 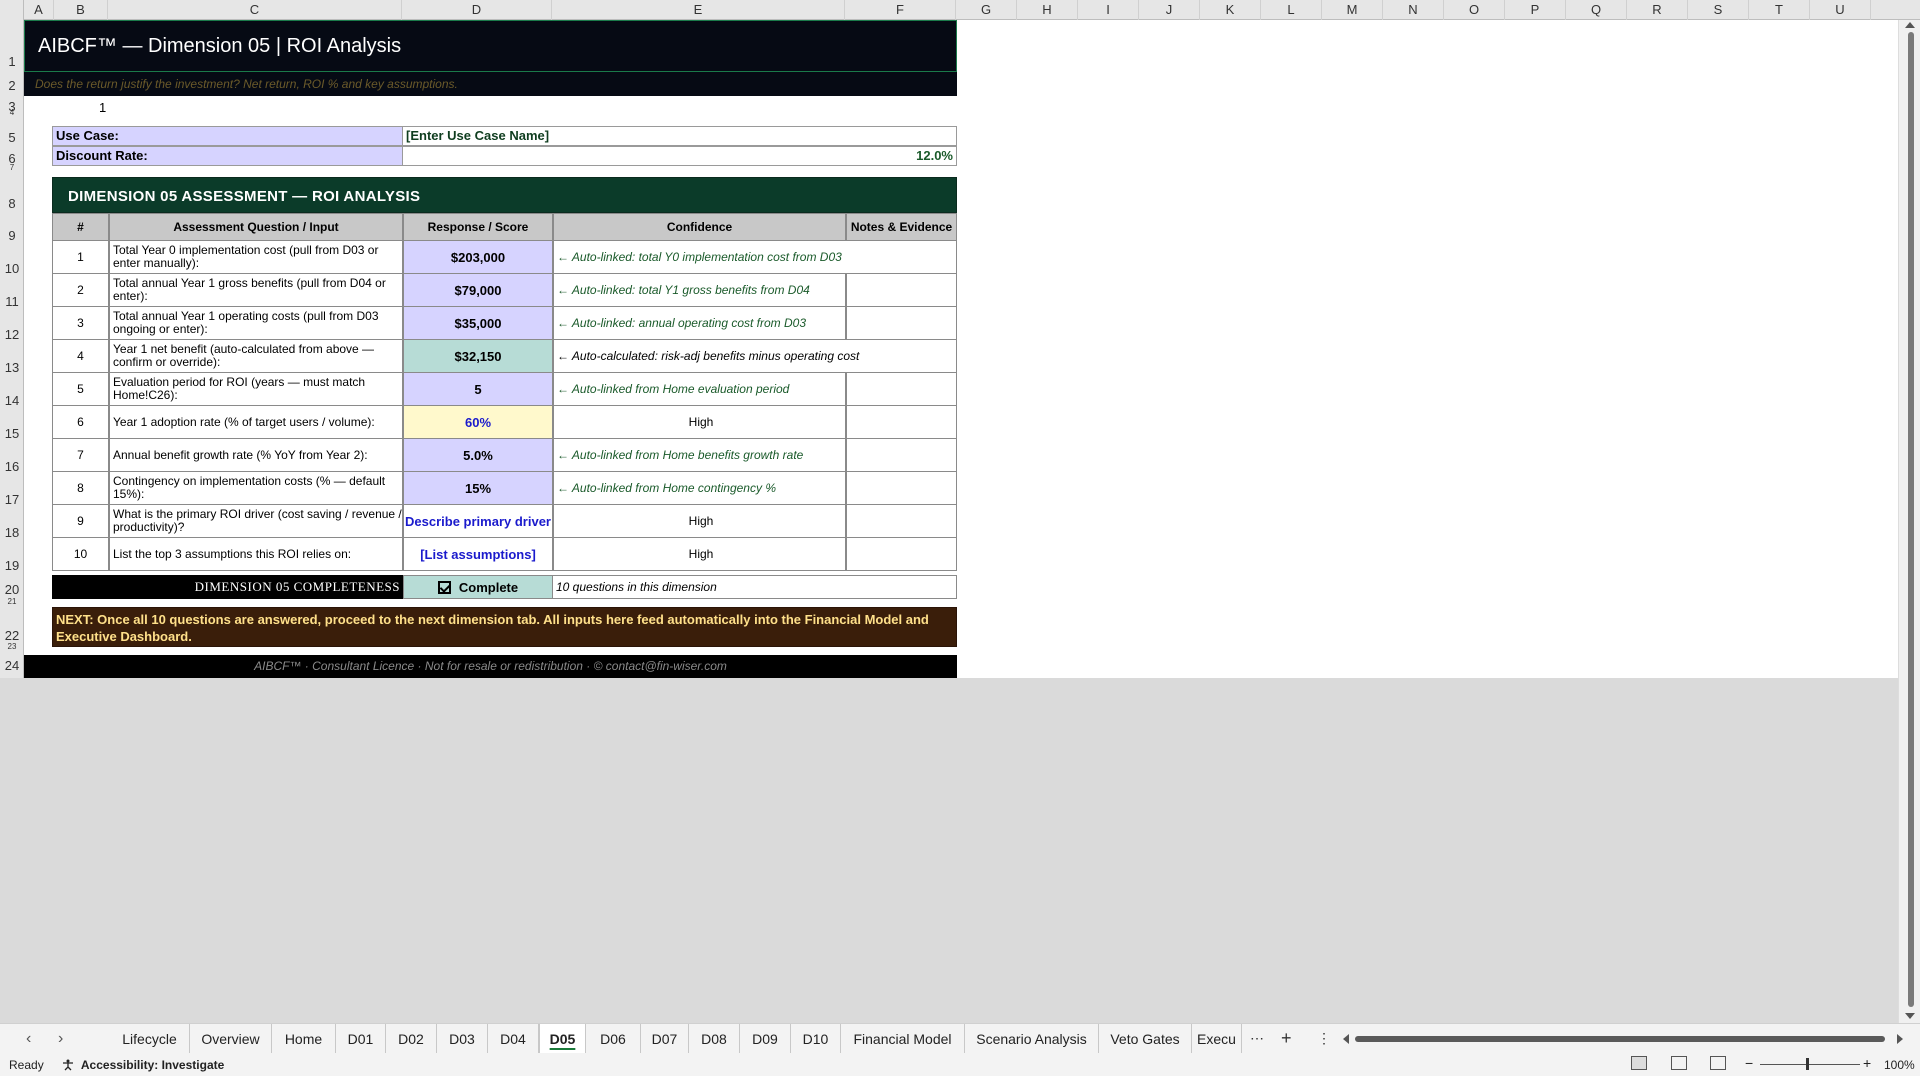 What do you see at coordinates (478, 227) in the screenshot?
I see `header-response: Response / Score` at bounding box center [478, 227].